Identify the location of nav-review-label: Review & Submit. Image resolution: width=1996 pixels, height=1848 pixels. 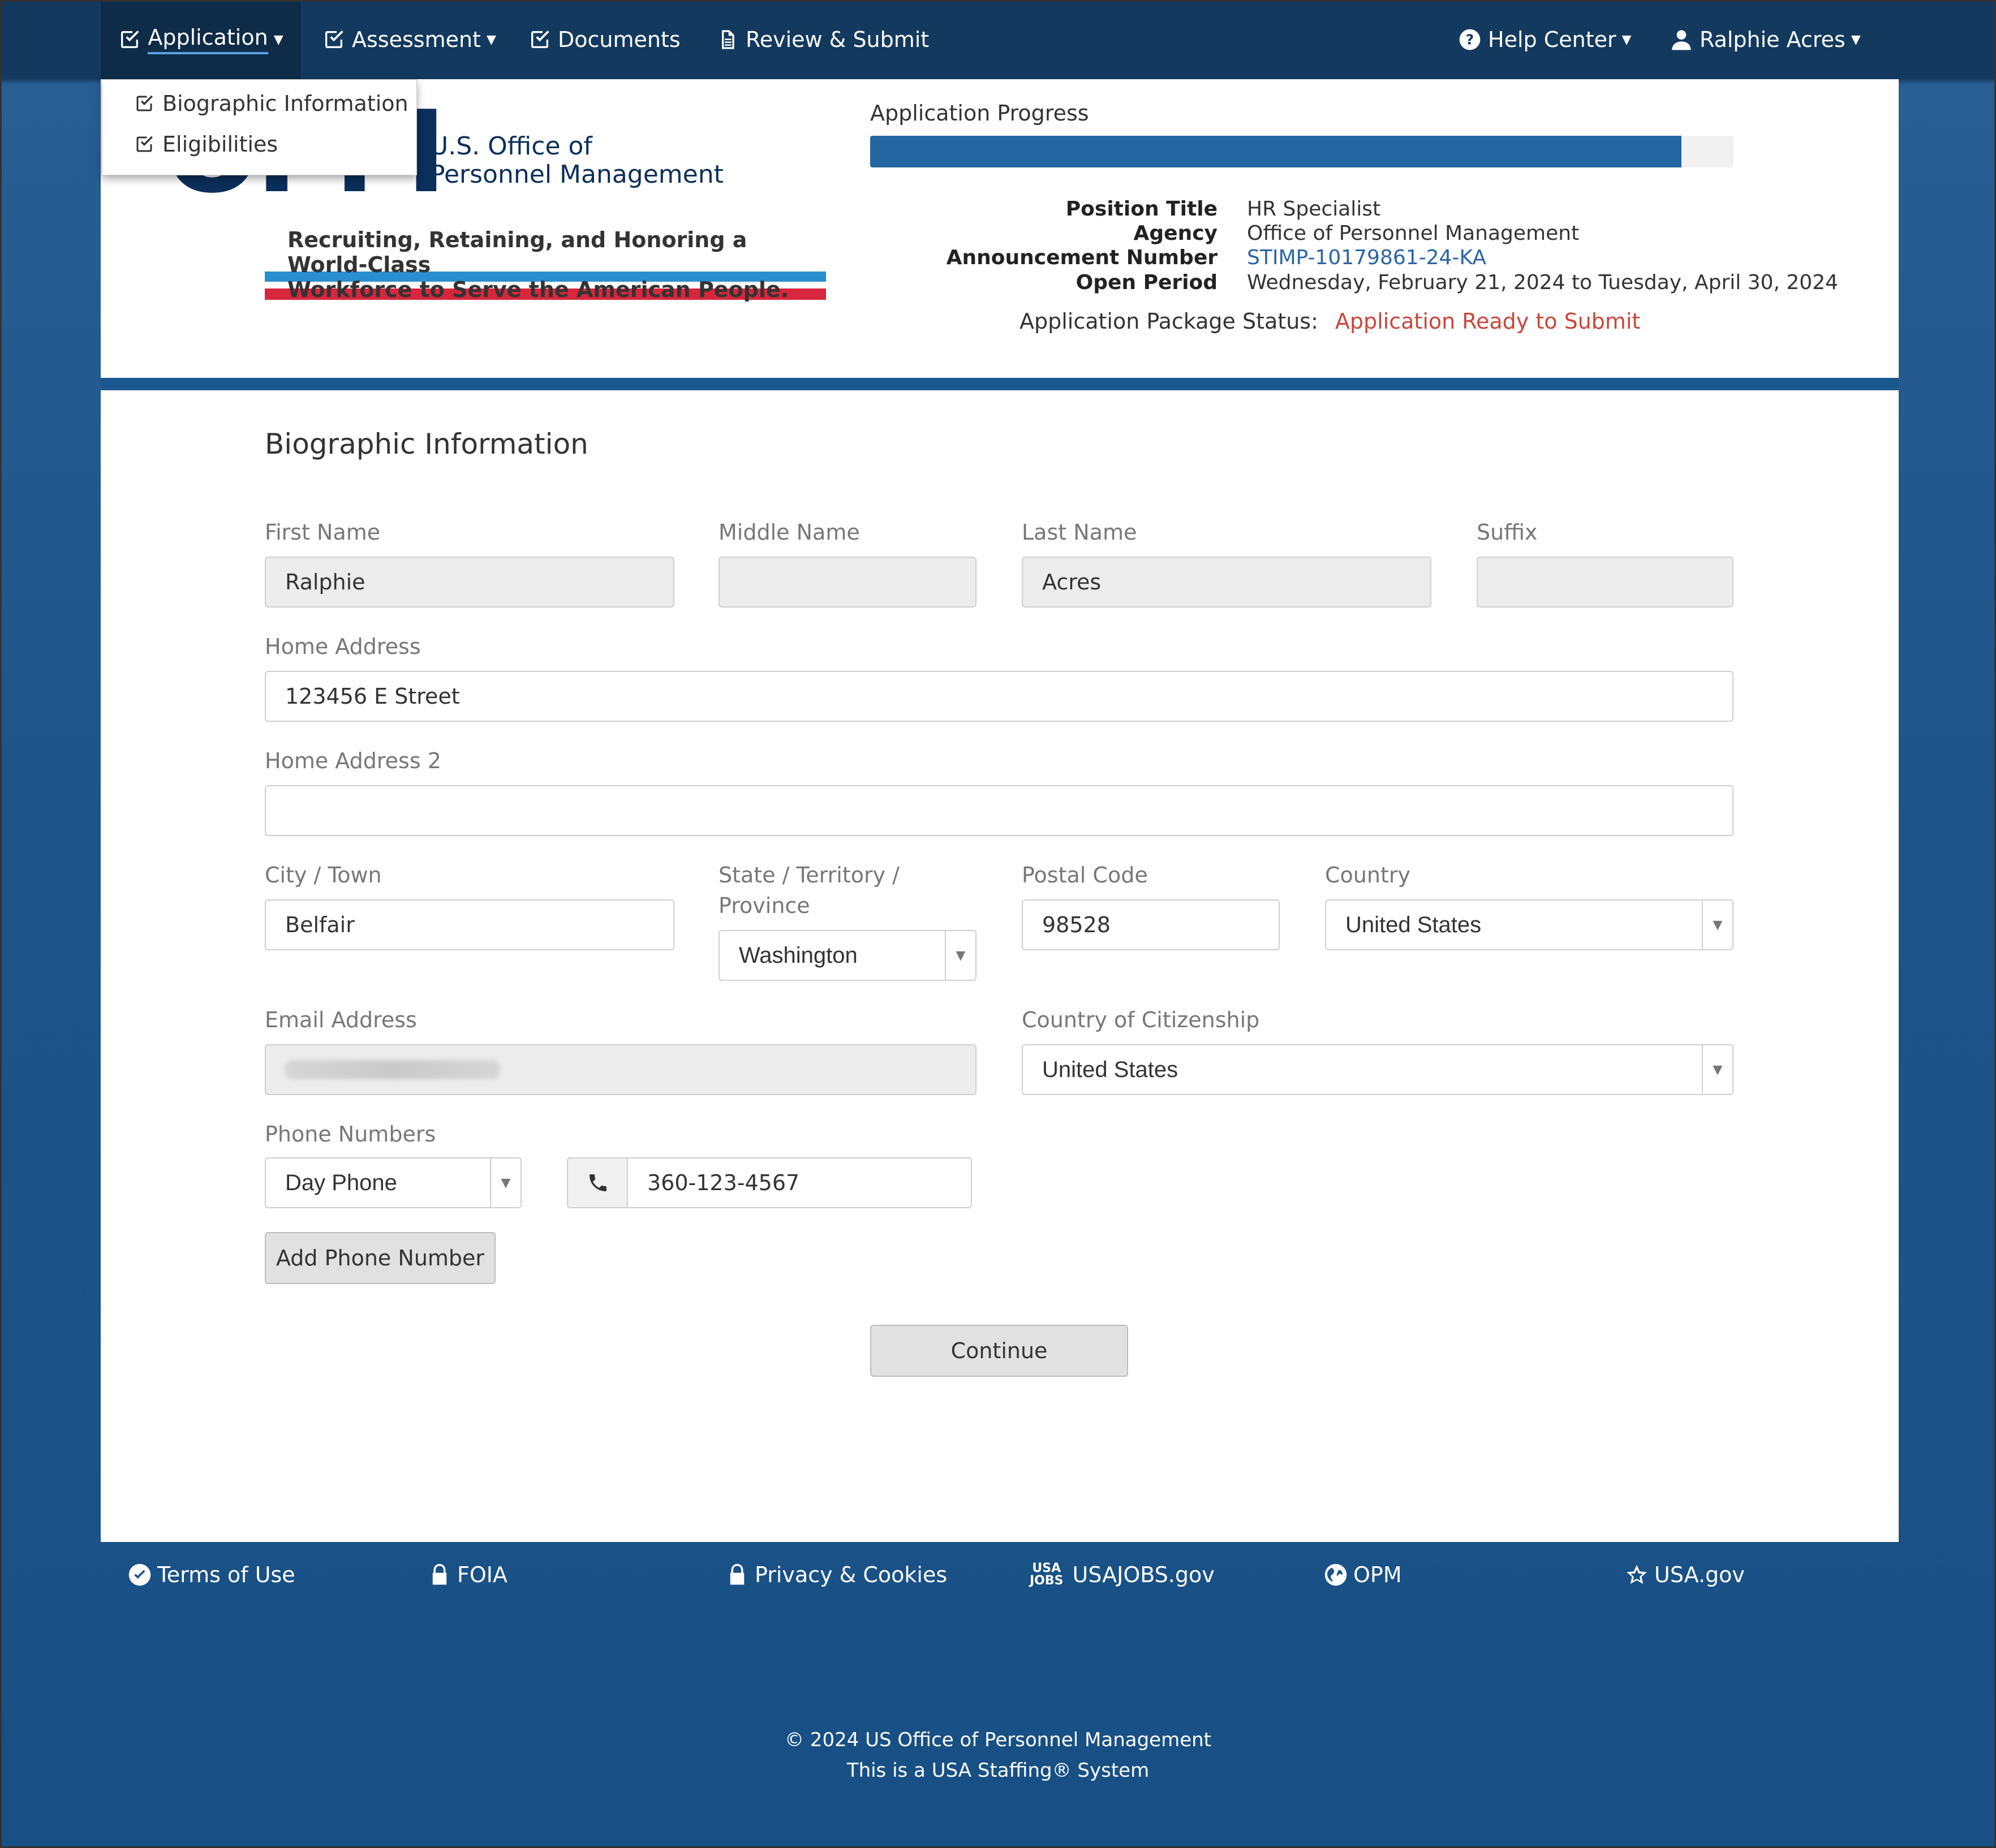
(838, 39).